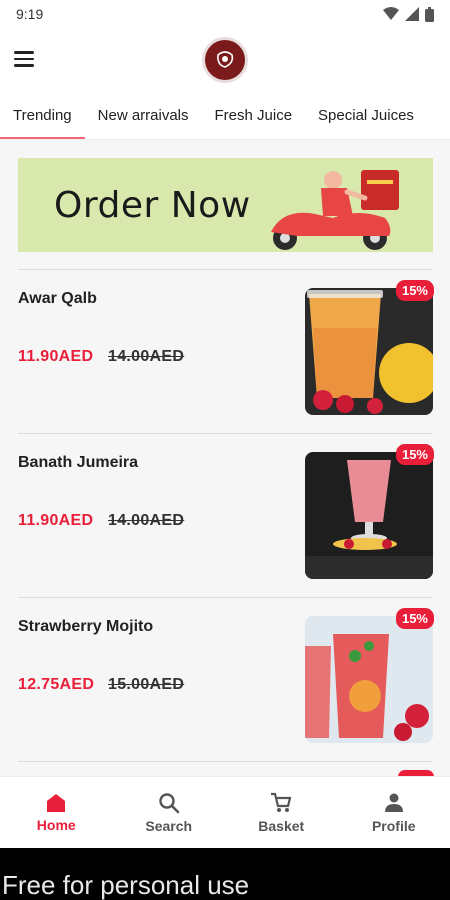 The height and width of the screenshot is (900, 450). Describe the element at coordinates (281, 802) in the screenshot. I see `cart-icon` at that location.